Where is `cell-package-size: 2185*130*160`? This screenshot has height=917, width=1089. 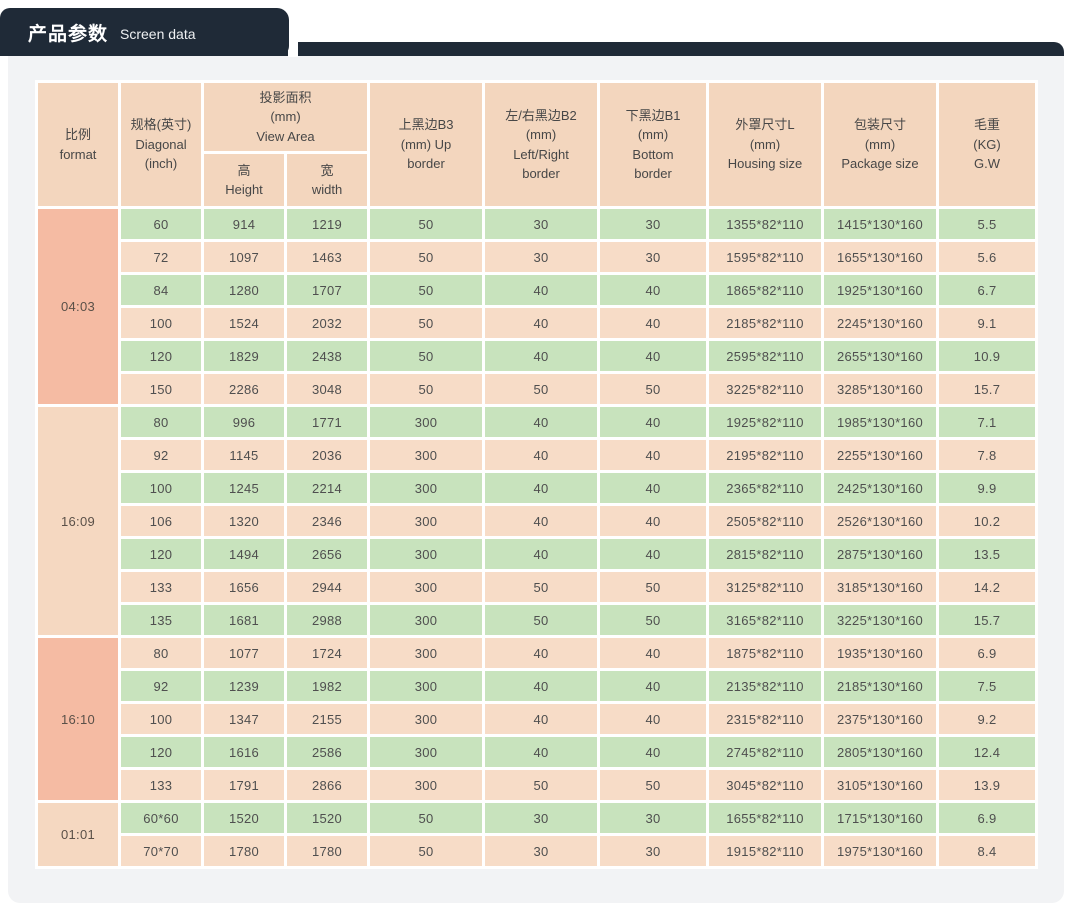 cell-package-size: 2185*130*160 is located at coordinates (880, 686).